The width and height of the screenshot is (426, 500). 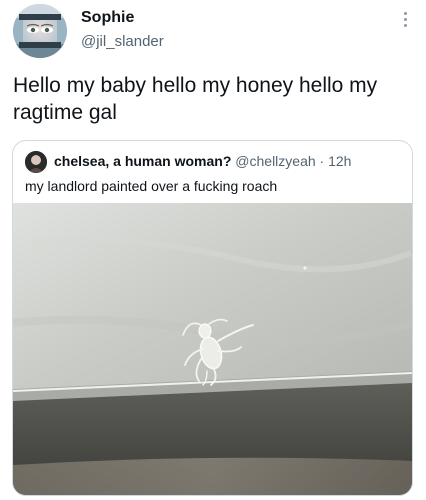 I want to click on more-options-icon, so click(x=405, y=19).